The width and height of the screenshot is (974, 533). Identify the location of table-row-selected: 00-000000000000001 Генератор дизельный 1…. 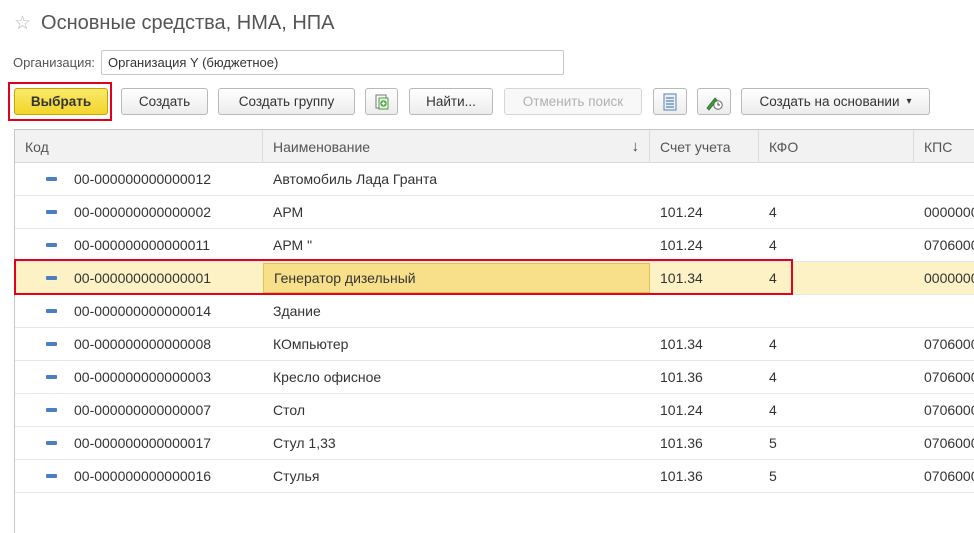
(494, 278).